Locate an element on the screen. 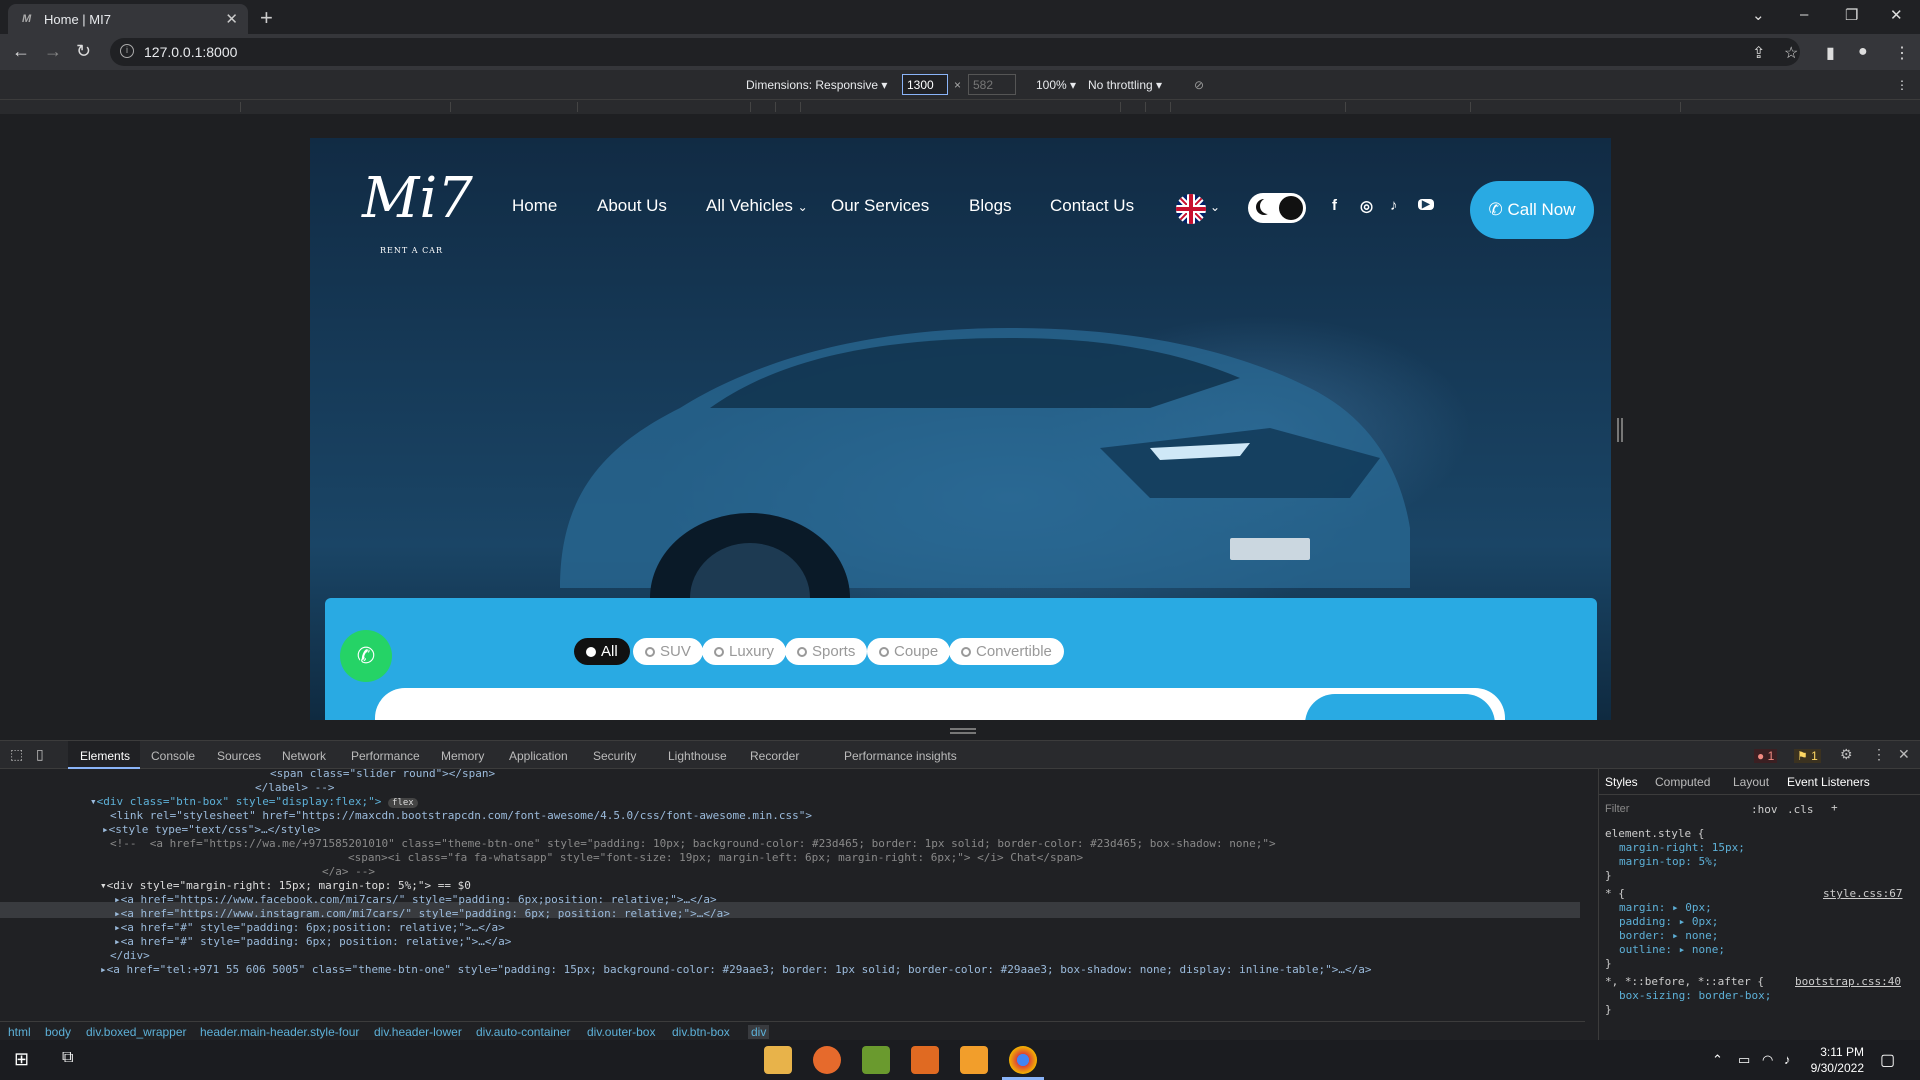  inspect-element-icon: ⬚ is located at coordinates (16, 754).